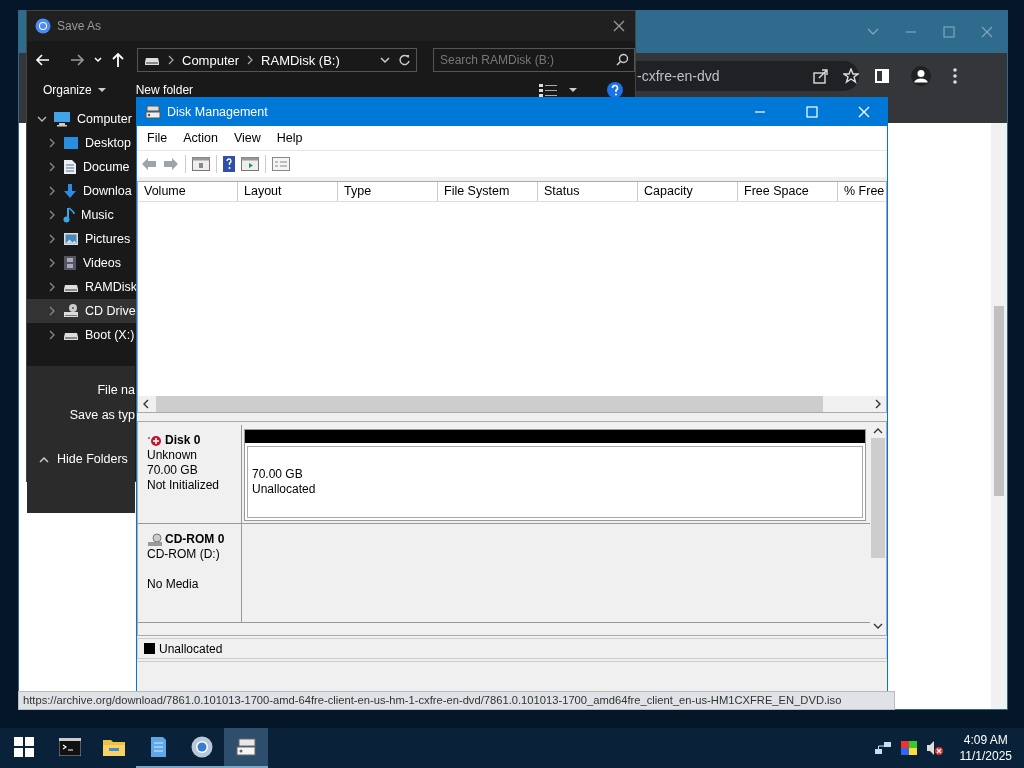  Describe the element at coordinates (388, 191) in the screenshot. I see `column-header: Type` at that location.